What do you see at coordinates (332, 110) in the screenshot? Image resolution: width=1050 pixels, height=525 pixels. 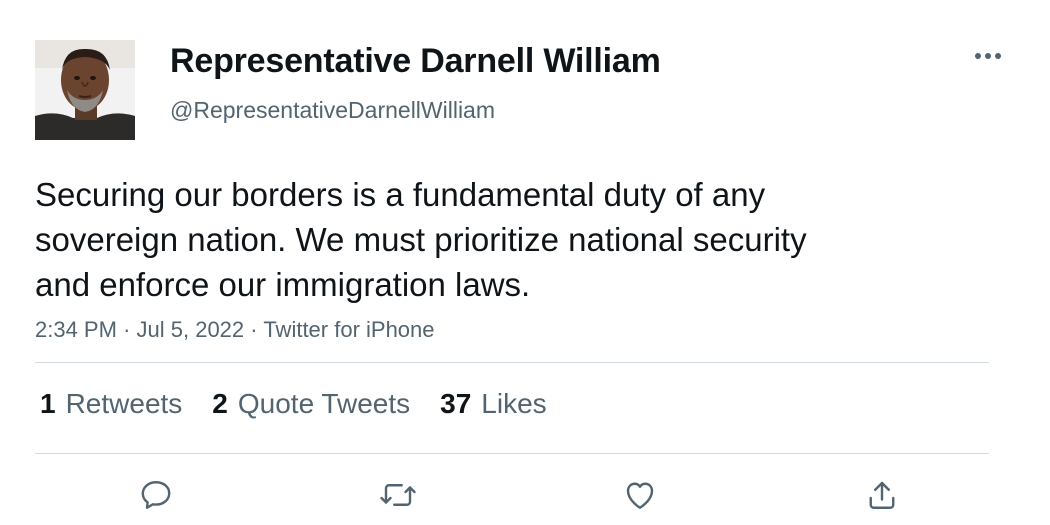 I see `user-handle: @RepresentativeDarnellWilliam` at bounding box center [332, 110].